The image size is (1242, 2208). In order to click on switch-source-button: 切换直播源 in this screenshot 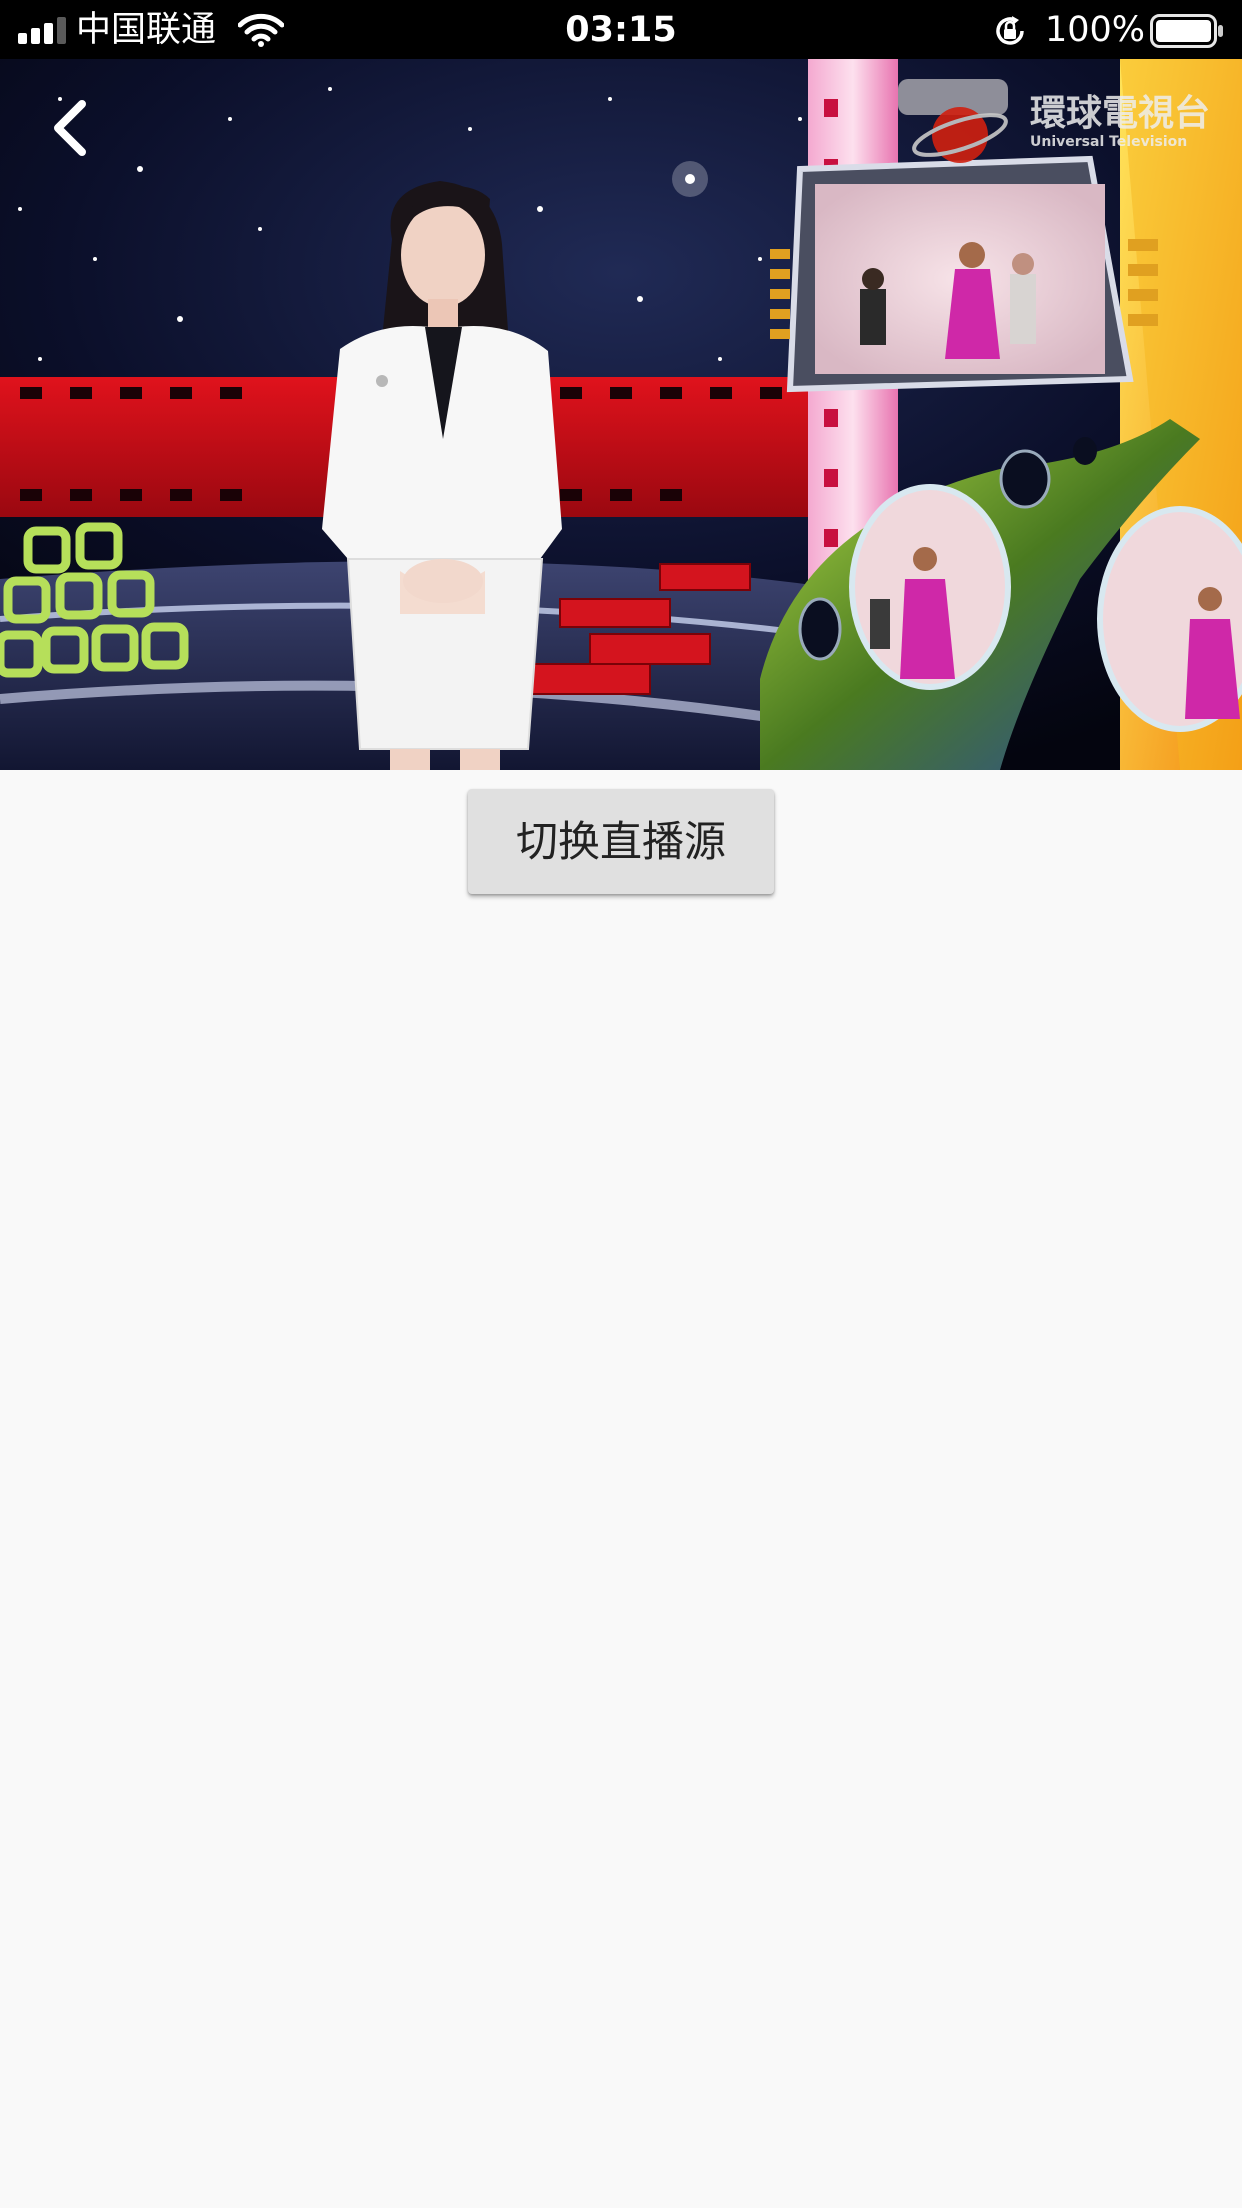, I will do `click(621, 841)`.